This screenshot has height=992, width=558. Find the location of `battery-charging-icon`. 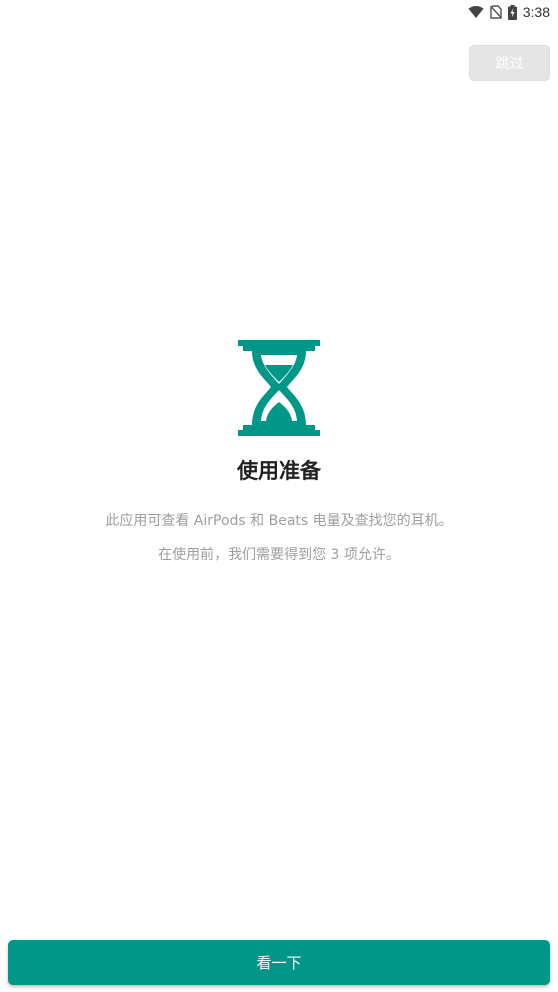

battery-charging-icon is located at coordinates (512, 12).